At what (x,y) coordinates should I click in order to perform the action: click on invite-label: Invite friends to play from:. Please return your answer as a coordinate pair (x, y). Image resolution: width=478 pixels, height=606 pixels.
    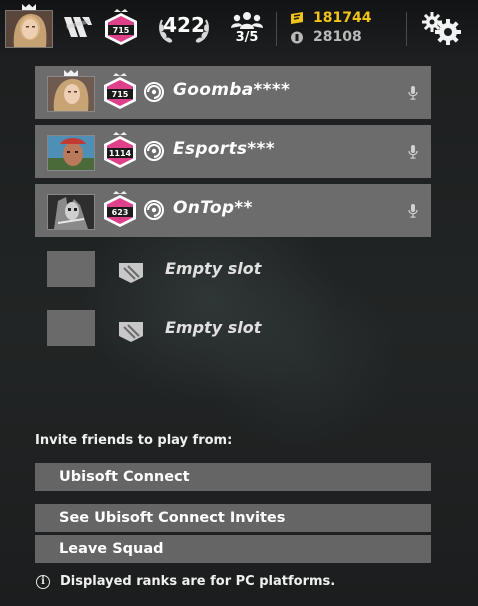
    Looking at the image, I should click on (134, 440).